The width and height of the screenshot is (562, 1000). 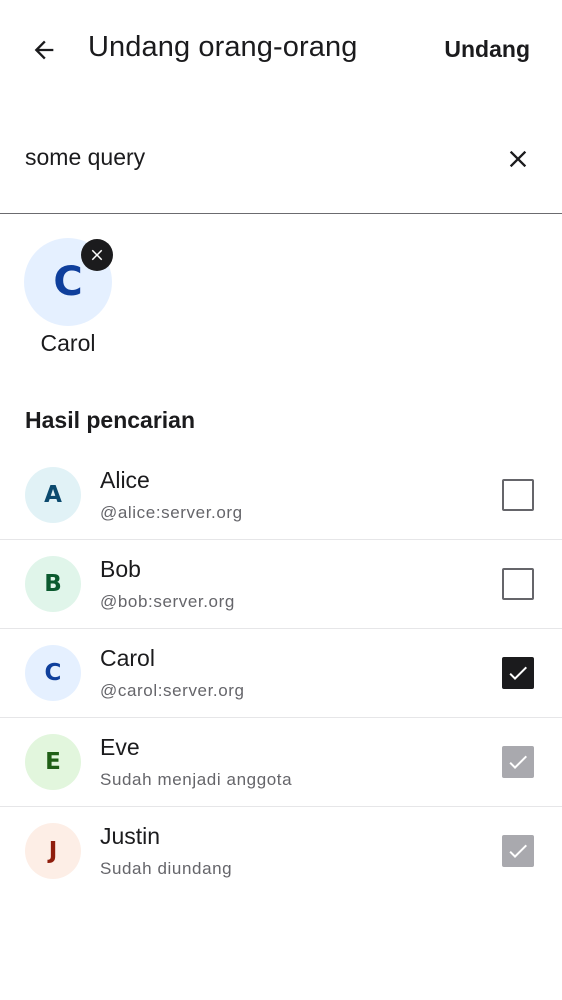 What do you see at coordinates (68, 343) in the screenshot?
I see `selected-user-name: Carol` at bounding box center [68, 343].